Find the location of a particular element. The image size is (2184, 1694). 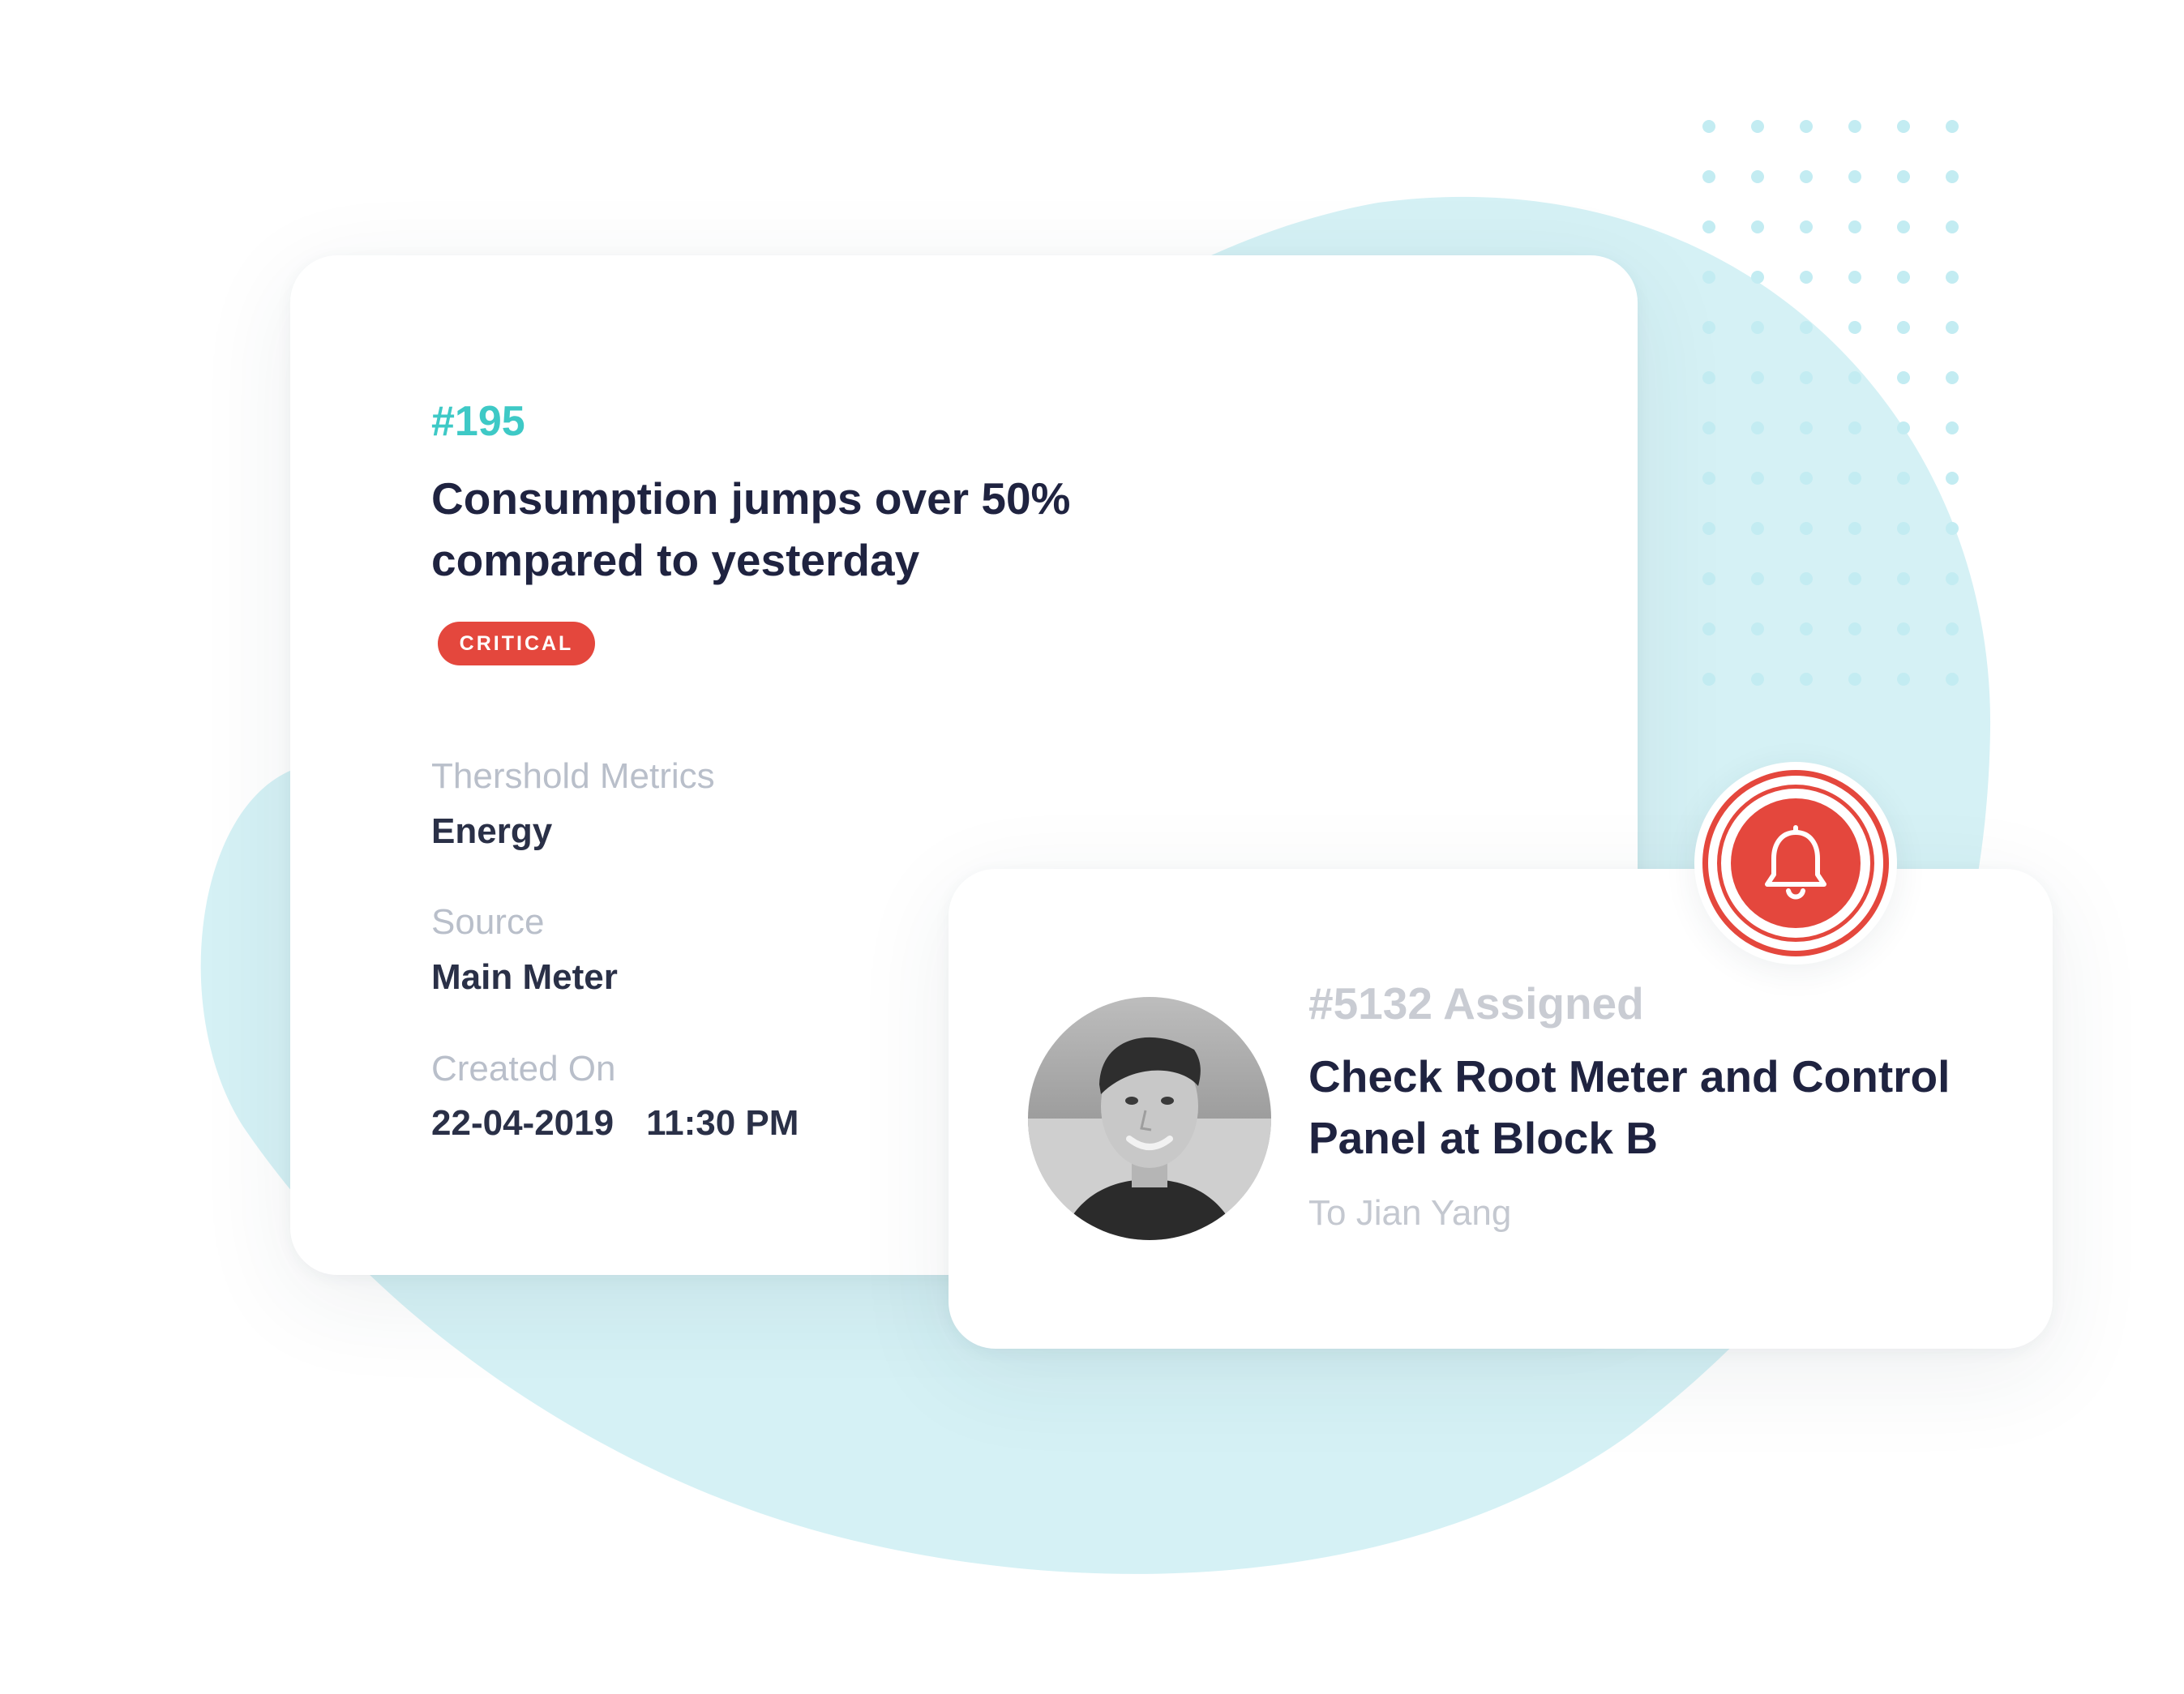

source-label: Source is located at coordinates (488, 922).